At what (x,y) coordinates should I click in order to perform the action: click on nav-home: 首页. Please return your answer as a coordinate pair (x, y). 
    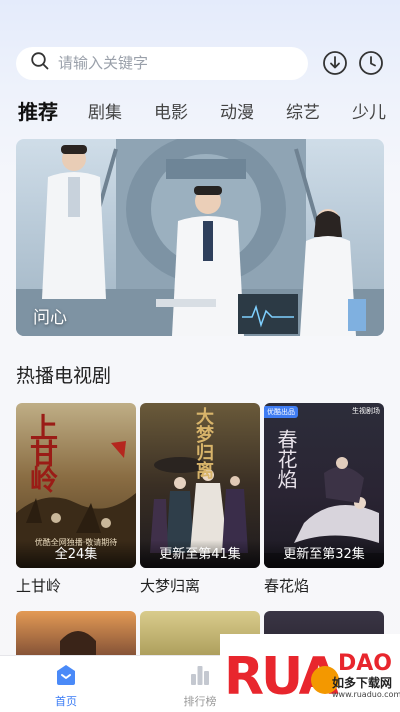
    Looking at the image, I should click on (66, 686).